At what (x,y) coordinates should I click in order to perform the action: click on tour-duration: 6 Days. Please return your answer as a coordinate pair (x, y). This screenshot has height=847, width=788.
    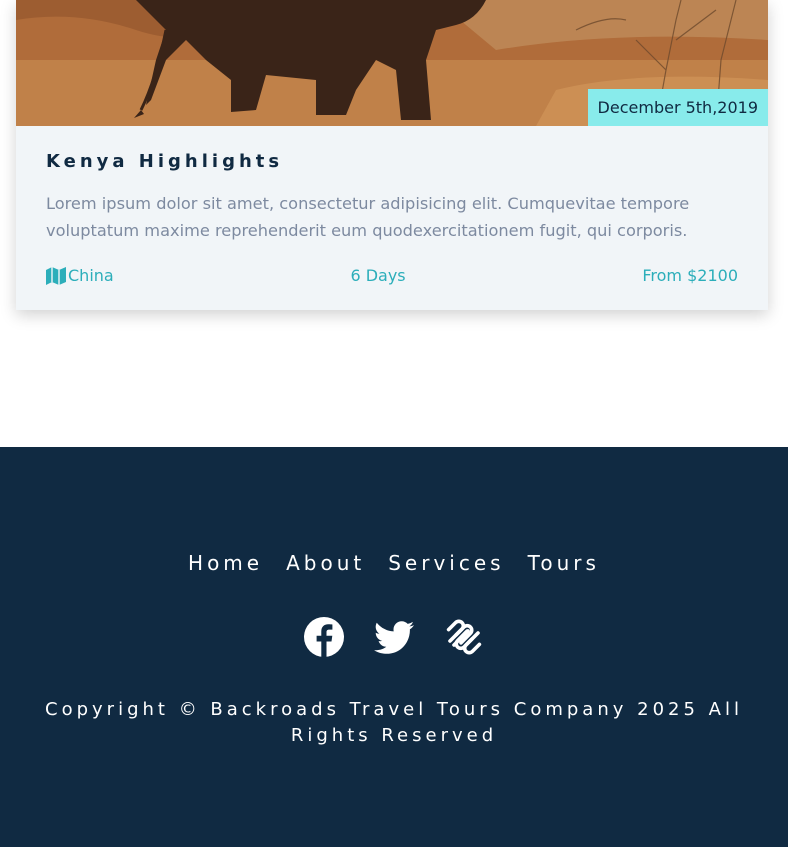
    Looking at the image, I should click on (378, 275).